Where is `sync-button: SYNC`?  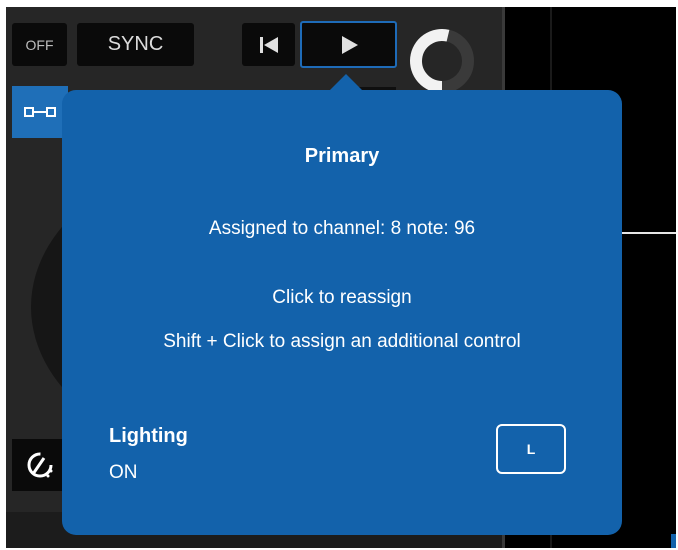
sync-button: SYNC is located at coordinates (135, 44).